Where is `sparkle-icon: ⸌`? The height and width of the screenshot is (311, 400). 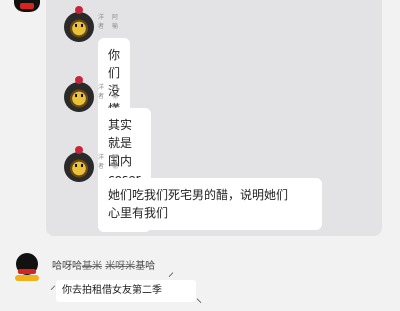 sparkle-icon: ⸌ is located at coordinates (199, 303).